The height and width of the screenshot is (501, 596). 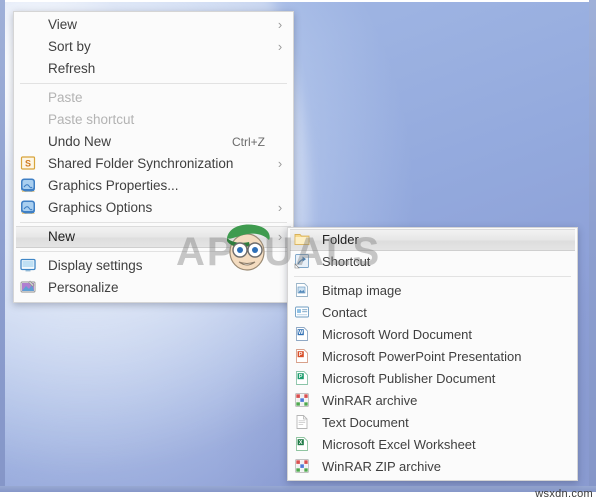 I want to click on context-menu-item-label: New, so click(x=62, y=236).